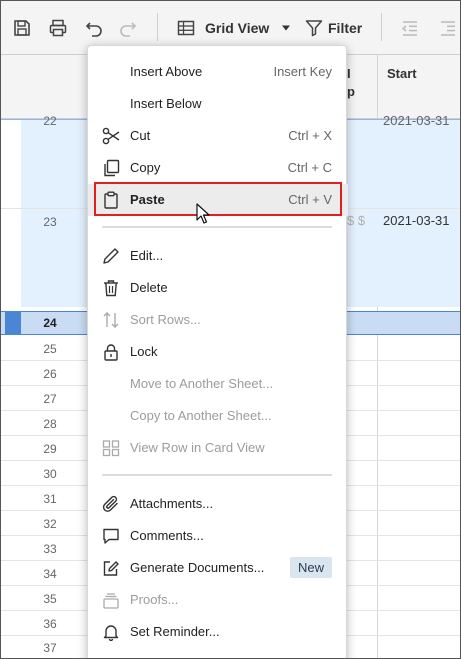  I want to click on menu-item-lock: Lock, so click(218, 352).